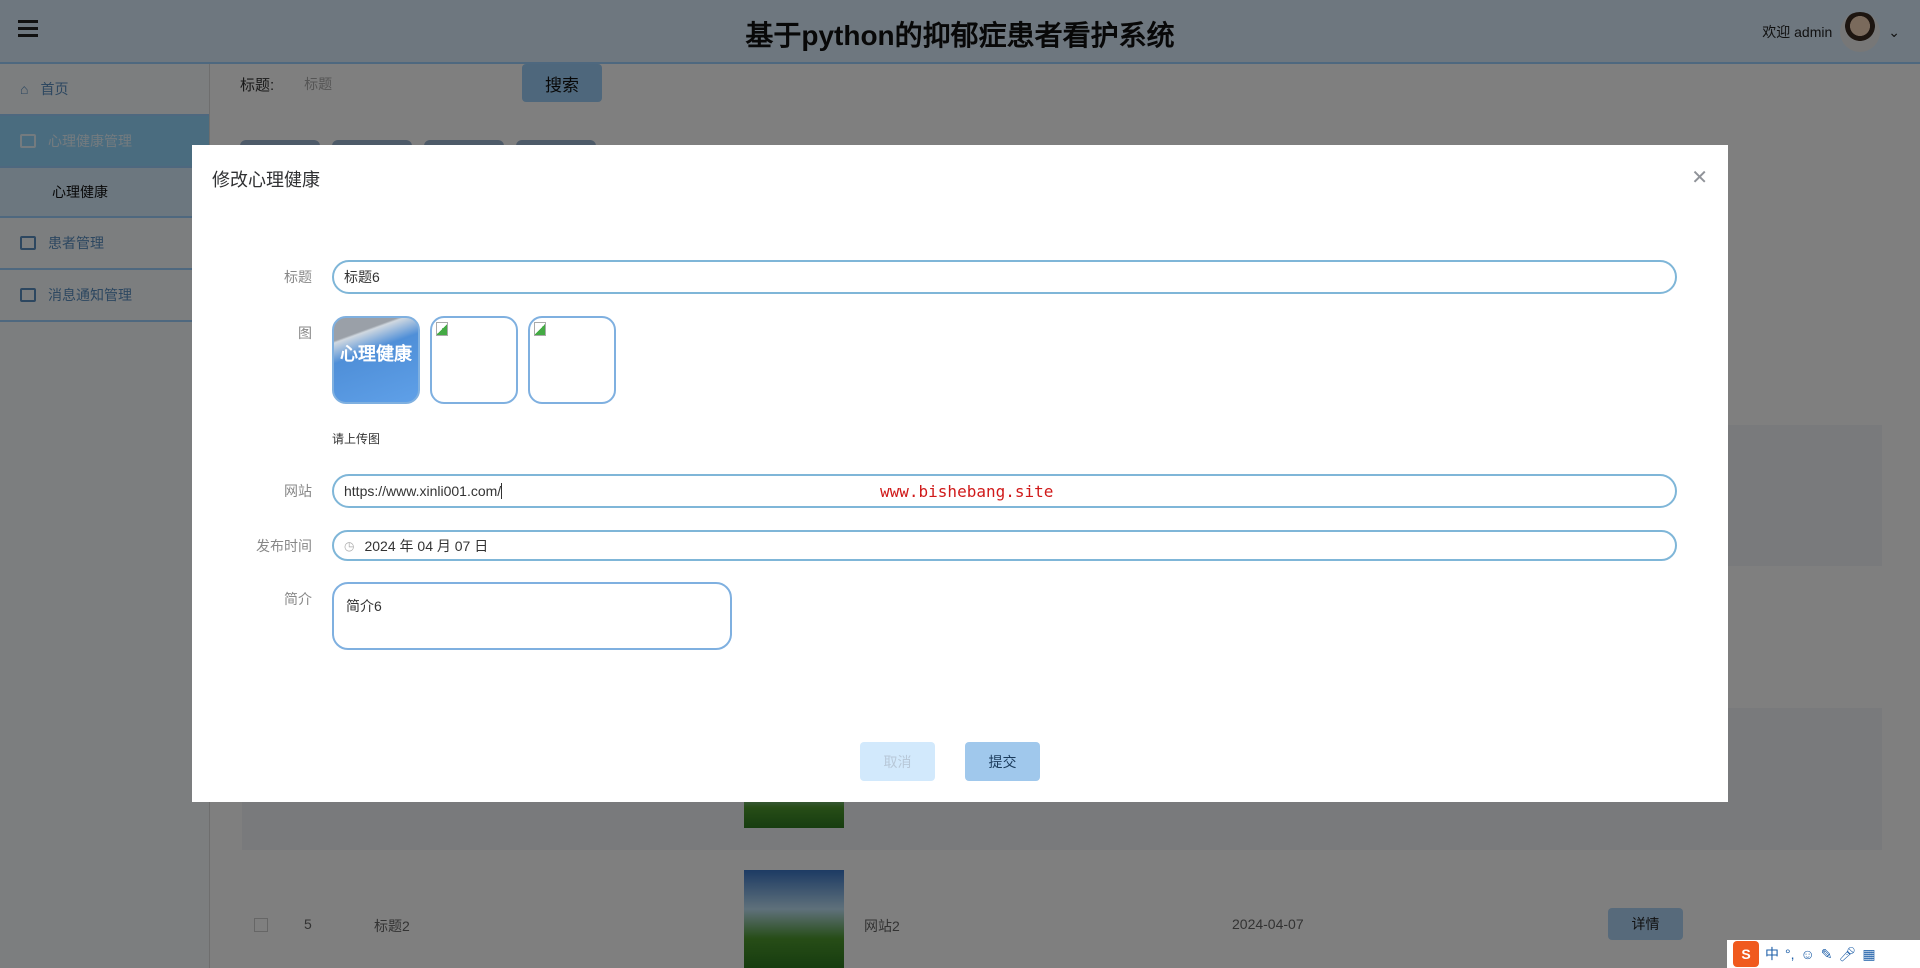  What do you see at coordinates (967, 491) in the screenshot?
I see `watermark: www.bishebang.site` at bounding box center [967, 491].